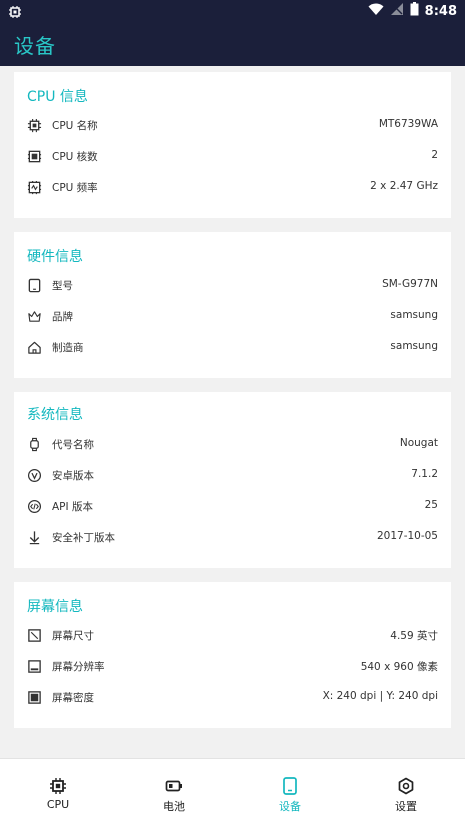 The image size is (465, 828). Describe the element at coordinates (399, 667) in the screenshot. I see `row-value: 540 x 960 像素` at that location.